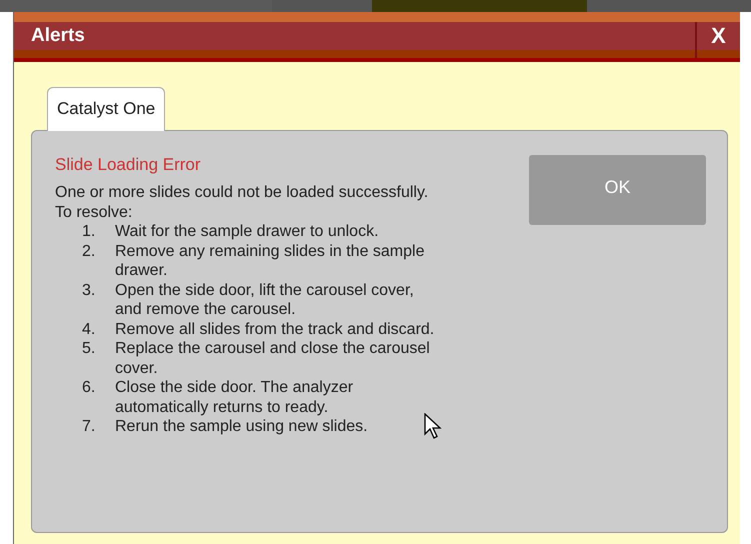  I want to click on close-button: X, so click(717, 40).